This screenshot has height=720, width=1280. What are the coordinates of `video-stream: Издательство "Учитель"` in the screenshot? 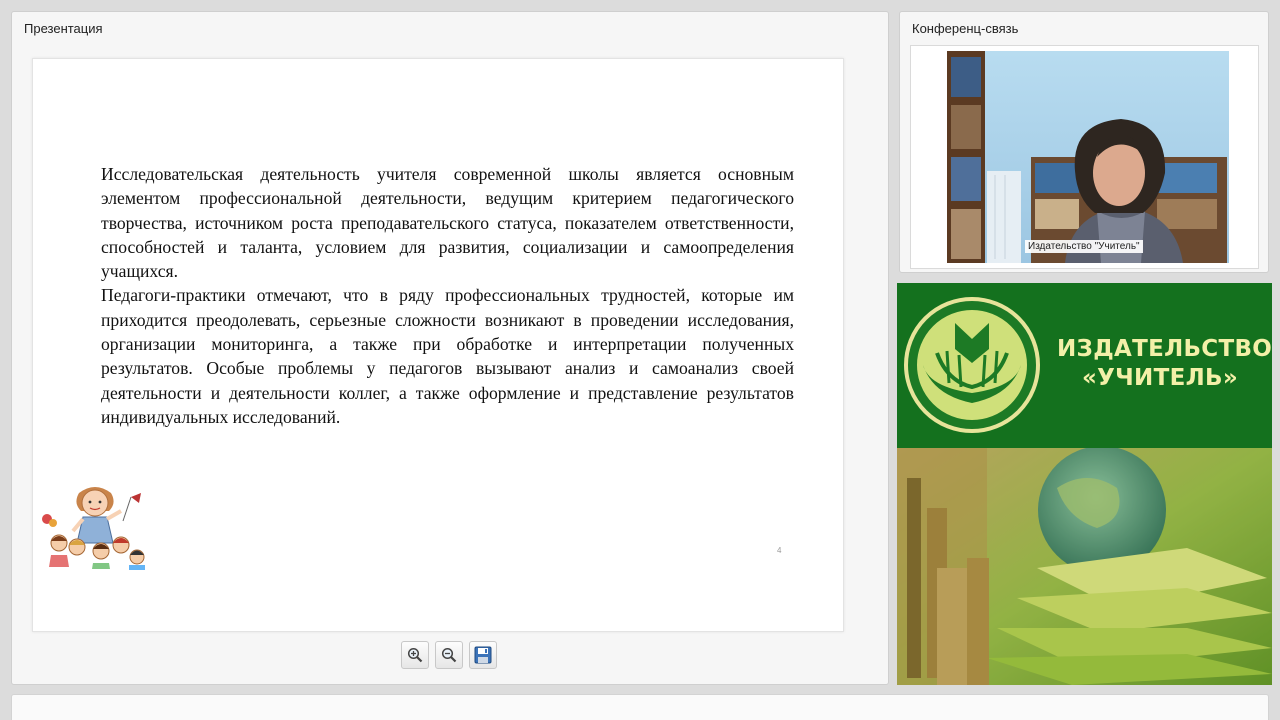 It's located at (1088, 157).